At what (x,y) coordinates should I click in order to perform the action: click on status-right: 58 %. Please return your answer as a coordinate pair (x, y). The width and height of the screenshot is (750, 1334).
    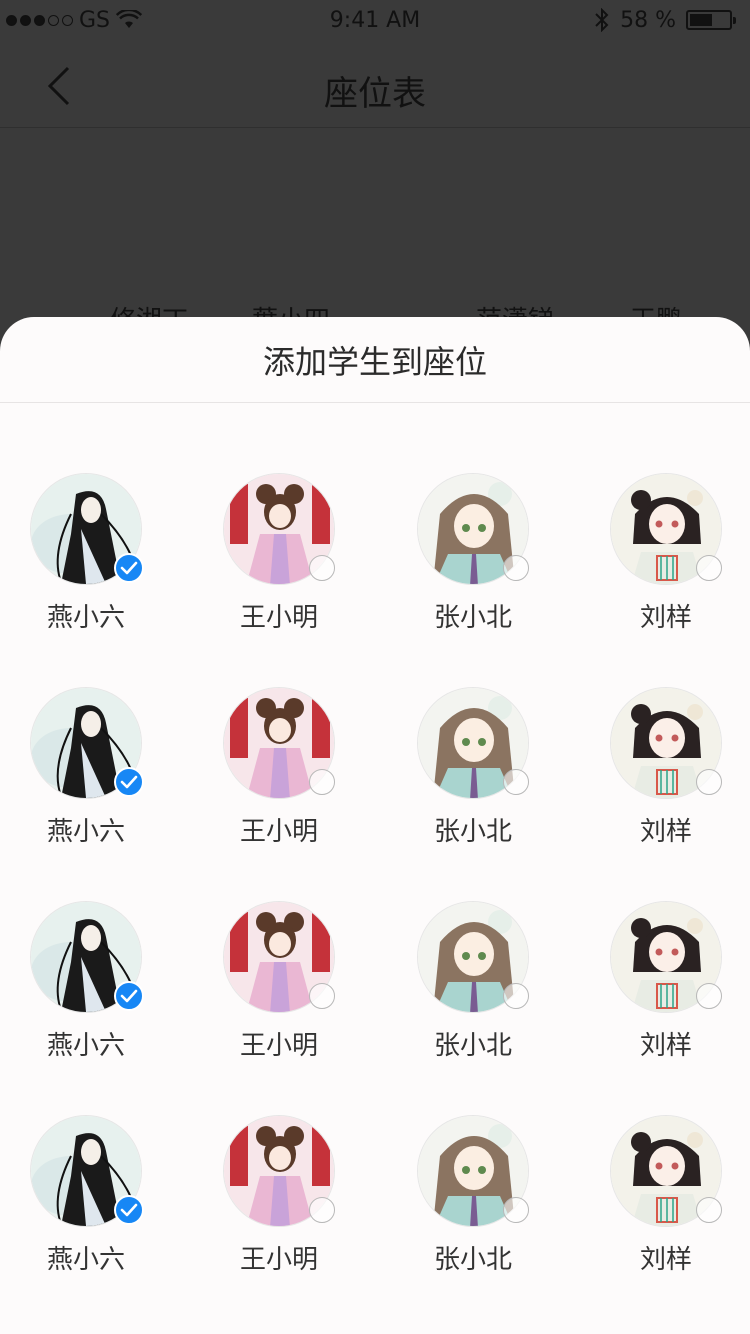
    Looking at the image, I should click on (665, 20).